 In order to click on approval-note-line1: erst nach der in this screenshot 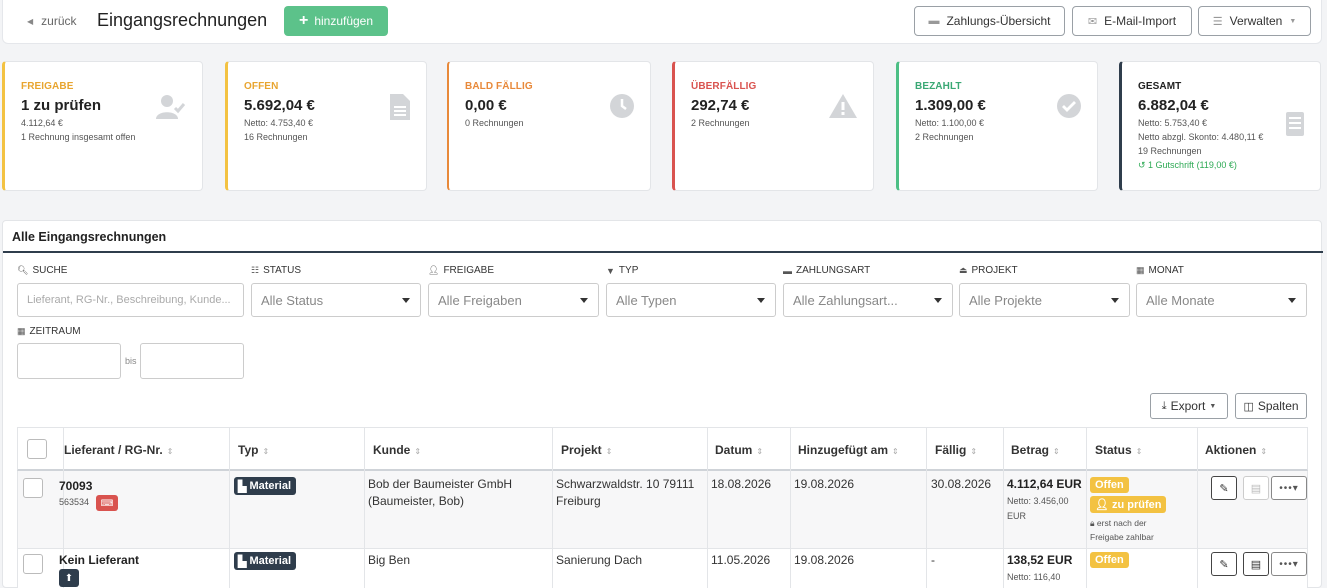, I will do `click(1121, 523)`.